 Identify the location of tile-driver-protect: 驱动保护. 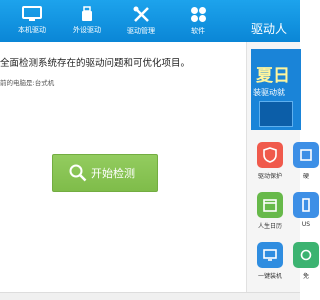
(270, 161).